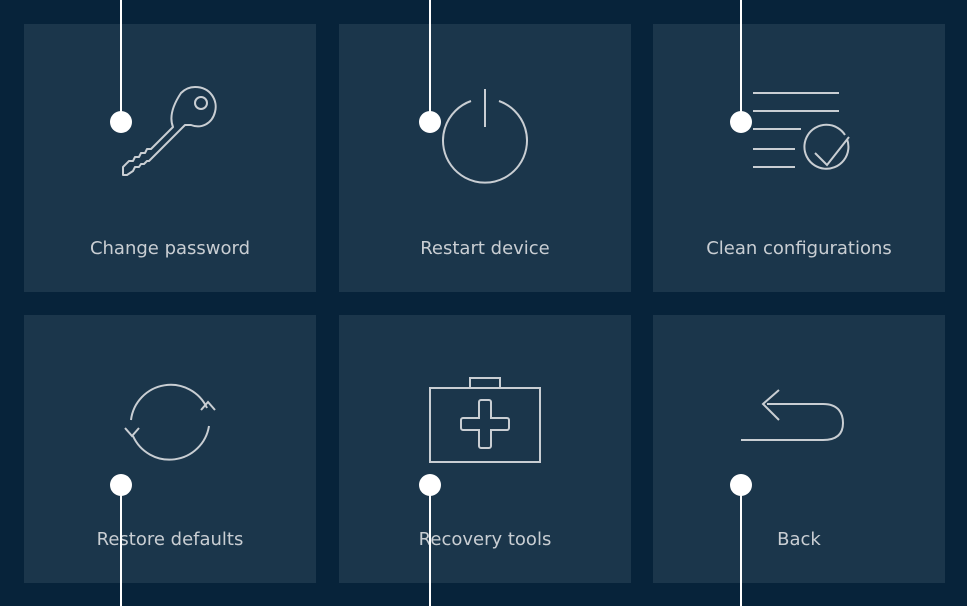 This screenshot has height=606, width=967. Describe the element at coordinates (799, 134) in the screenshot. I see `clean-config-icon` at that location.